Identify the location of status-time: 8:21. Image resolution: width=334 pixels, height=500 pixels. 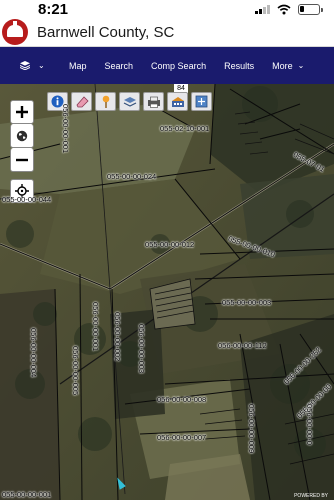
(53, 9).